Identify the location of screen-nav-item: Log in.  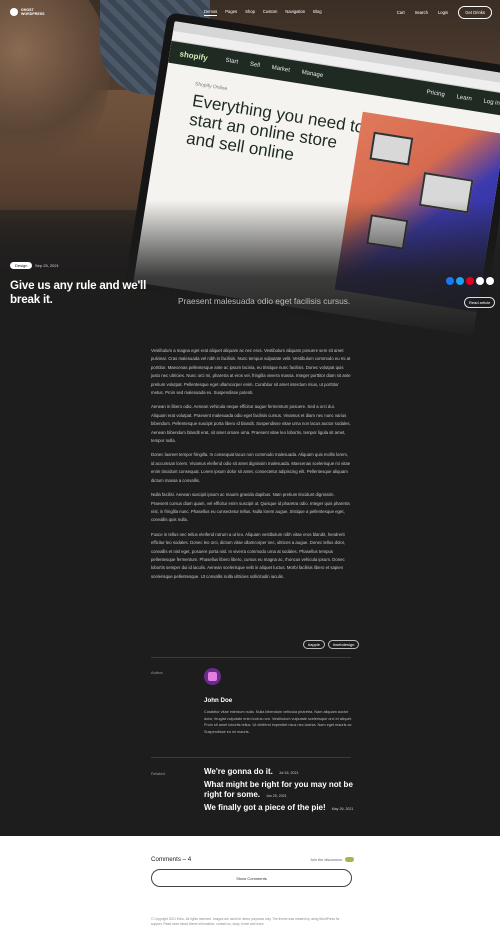
(491, 102).